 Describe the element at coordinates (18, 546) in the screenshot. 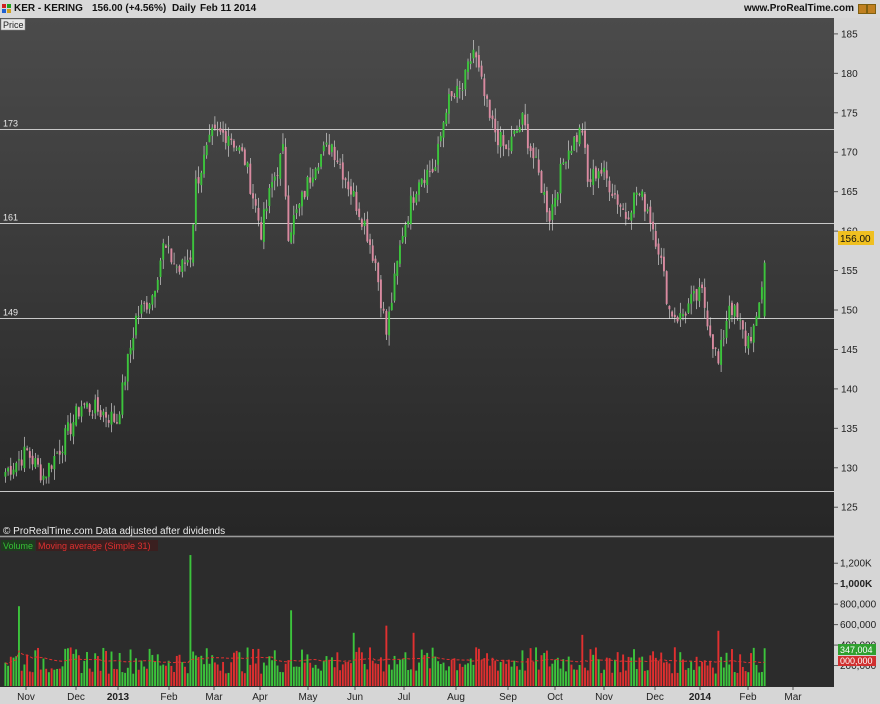

I see `volume-legend: Volume` at that location.